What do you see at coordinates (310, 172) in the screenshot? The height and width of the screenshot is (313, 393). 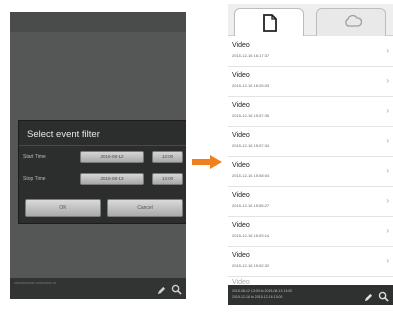 I see `list-item: Video 2015-12-16 15:58:04 ›` at bounding box center [310, 172].